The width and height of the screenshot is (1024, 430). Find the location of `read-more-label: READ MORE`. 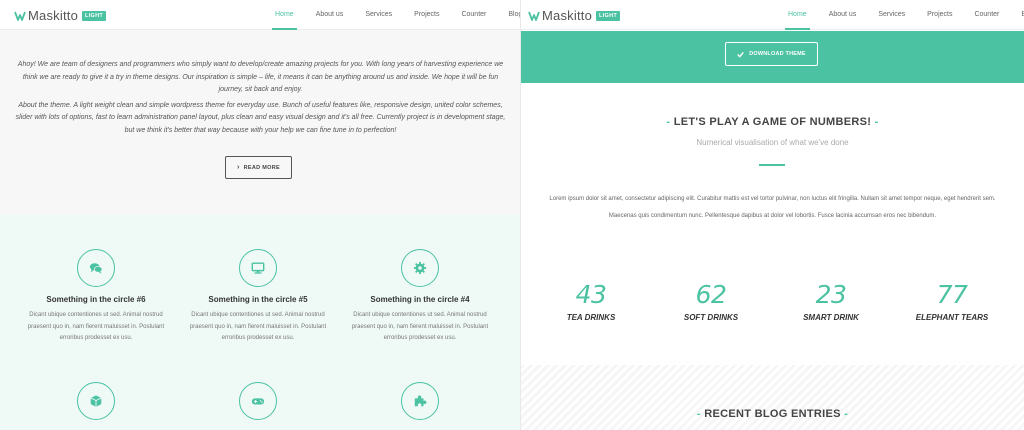

read-more-label: READ MORE is located at coordinates (261, 167).